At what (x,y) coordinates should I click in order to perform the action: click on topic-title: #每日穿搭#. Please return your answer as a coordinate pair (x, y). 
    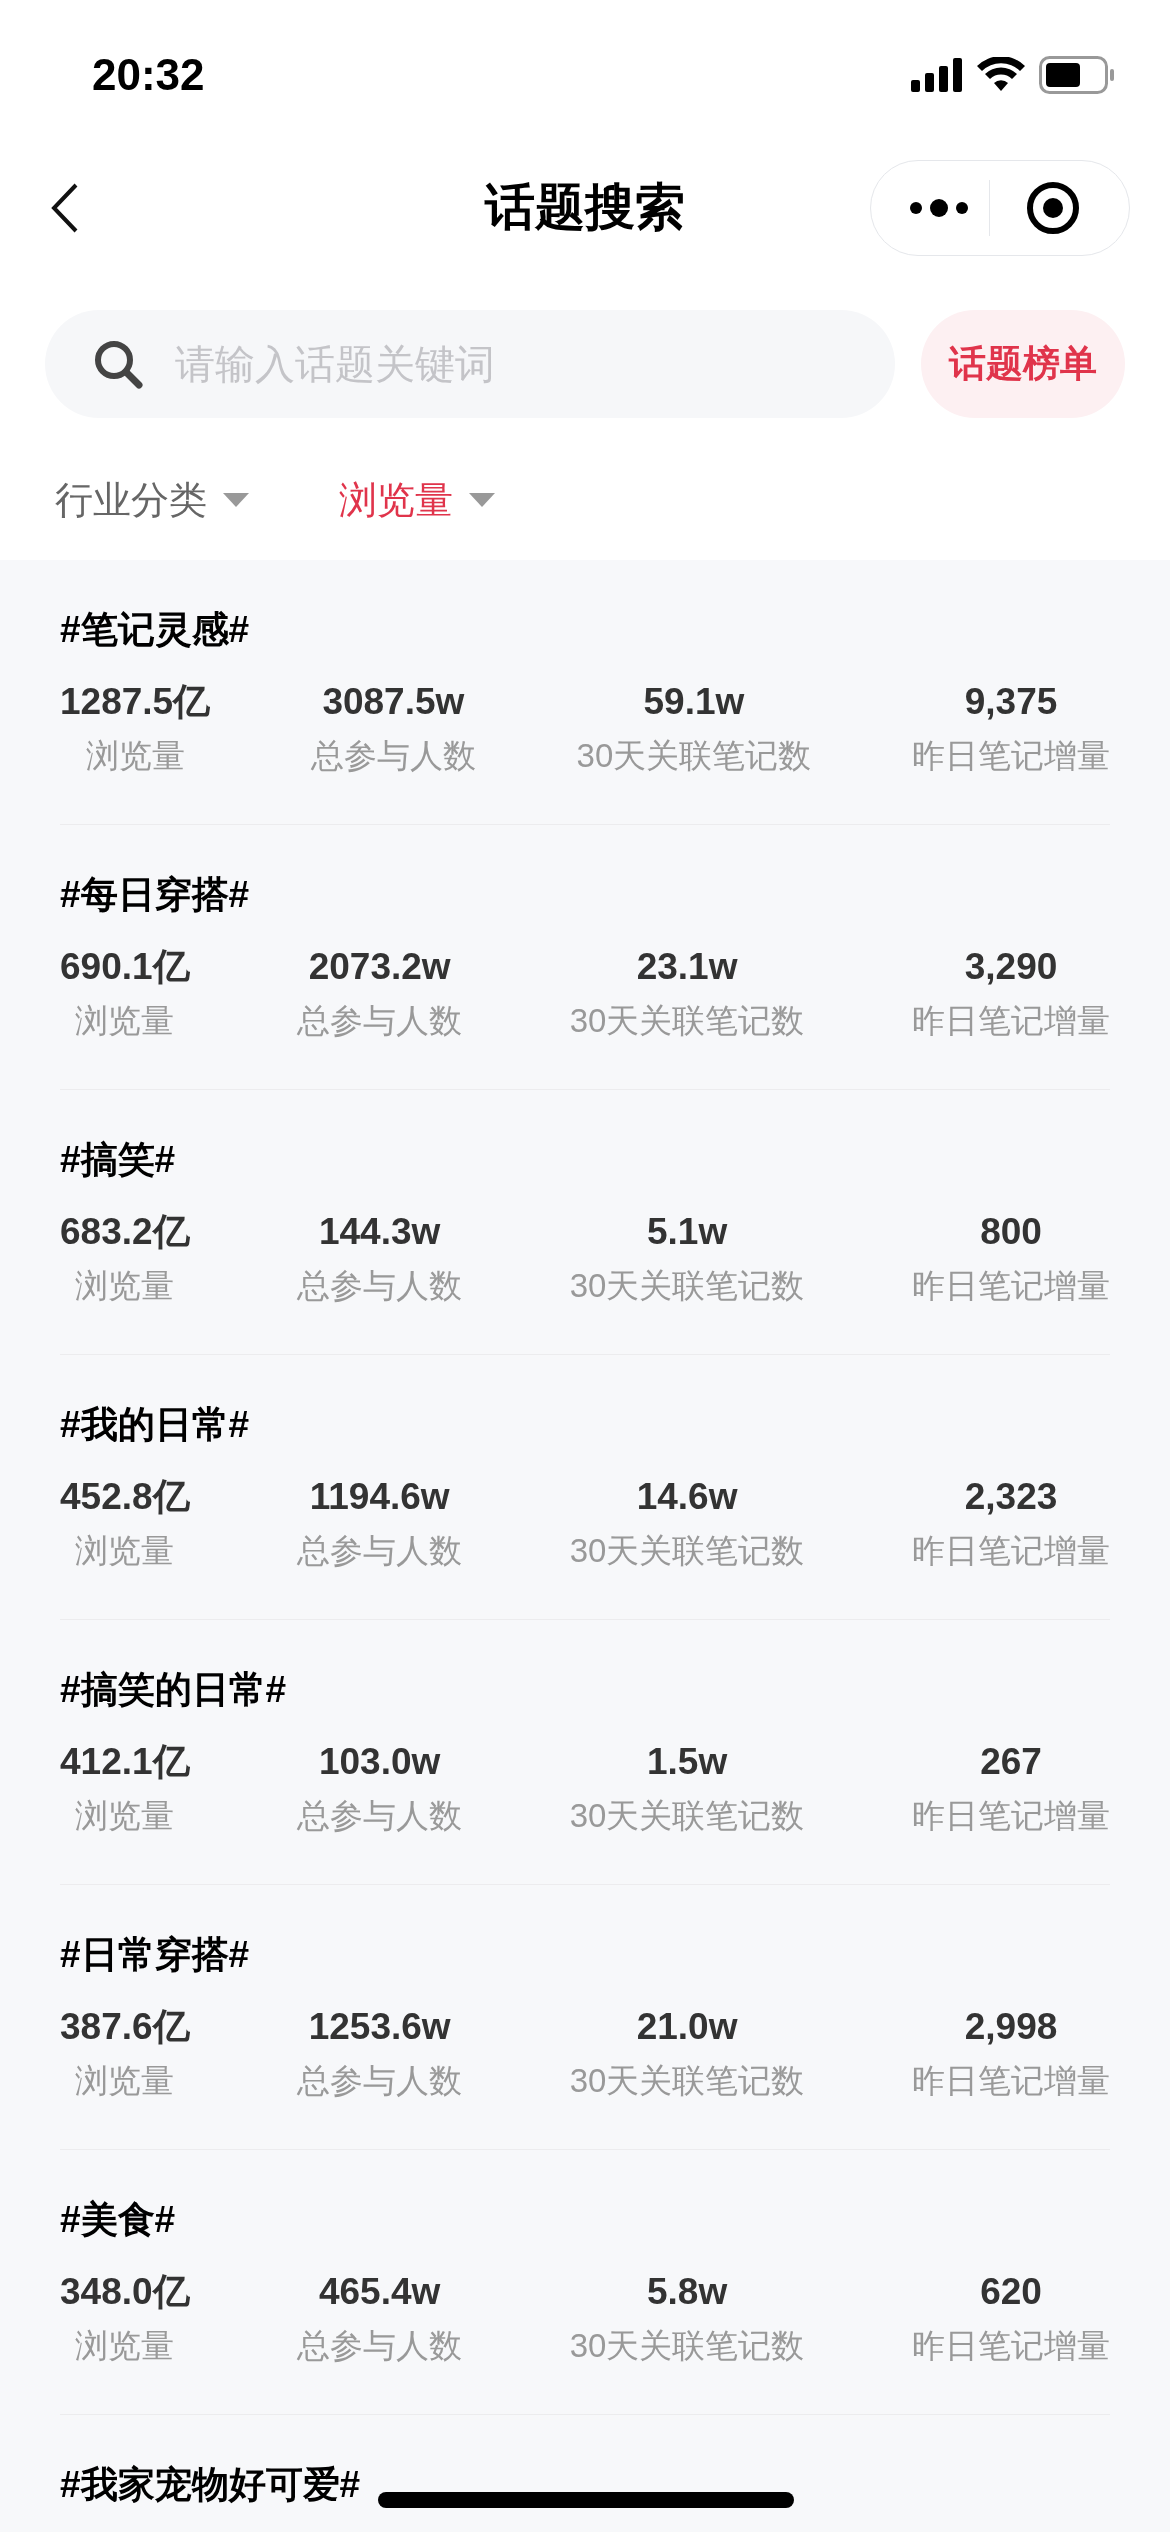
    Looking at the image, I should click on (585, 895).